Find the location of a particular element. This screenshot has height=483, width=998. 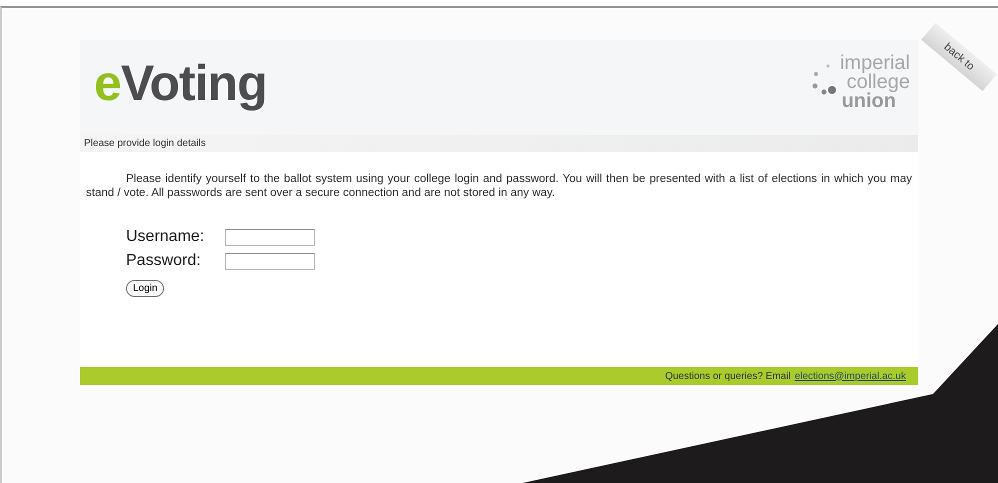

brand-word: imperial is located at coordinates (875, 63).